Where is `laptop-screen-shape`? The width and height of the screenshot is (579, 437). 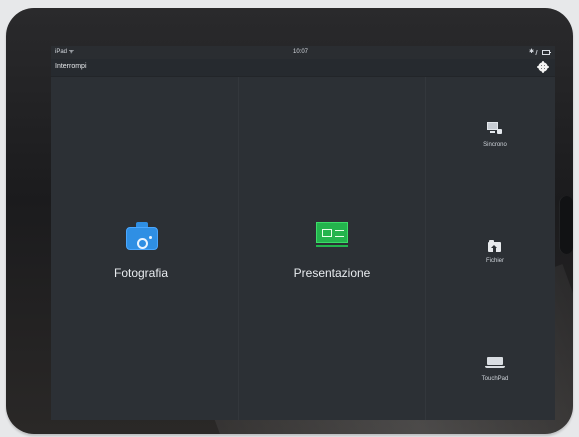
laptop-screen-shape is located at coordinates (495, 361).